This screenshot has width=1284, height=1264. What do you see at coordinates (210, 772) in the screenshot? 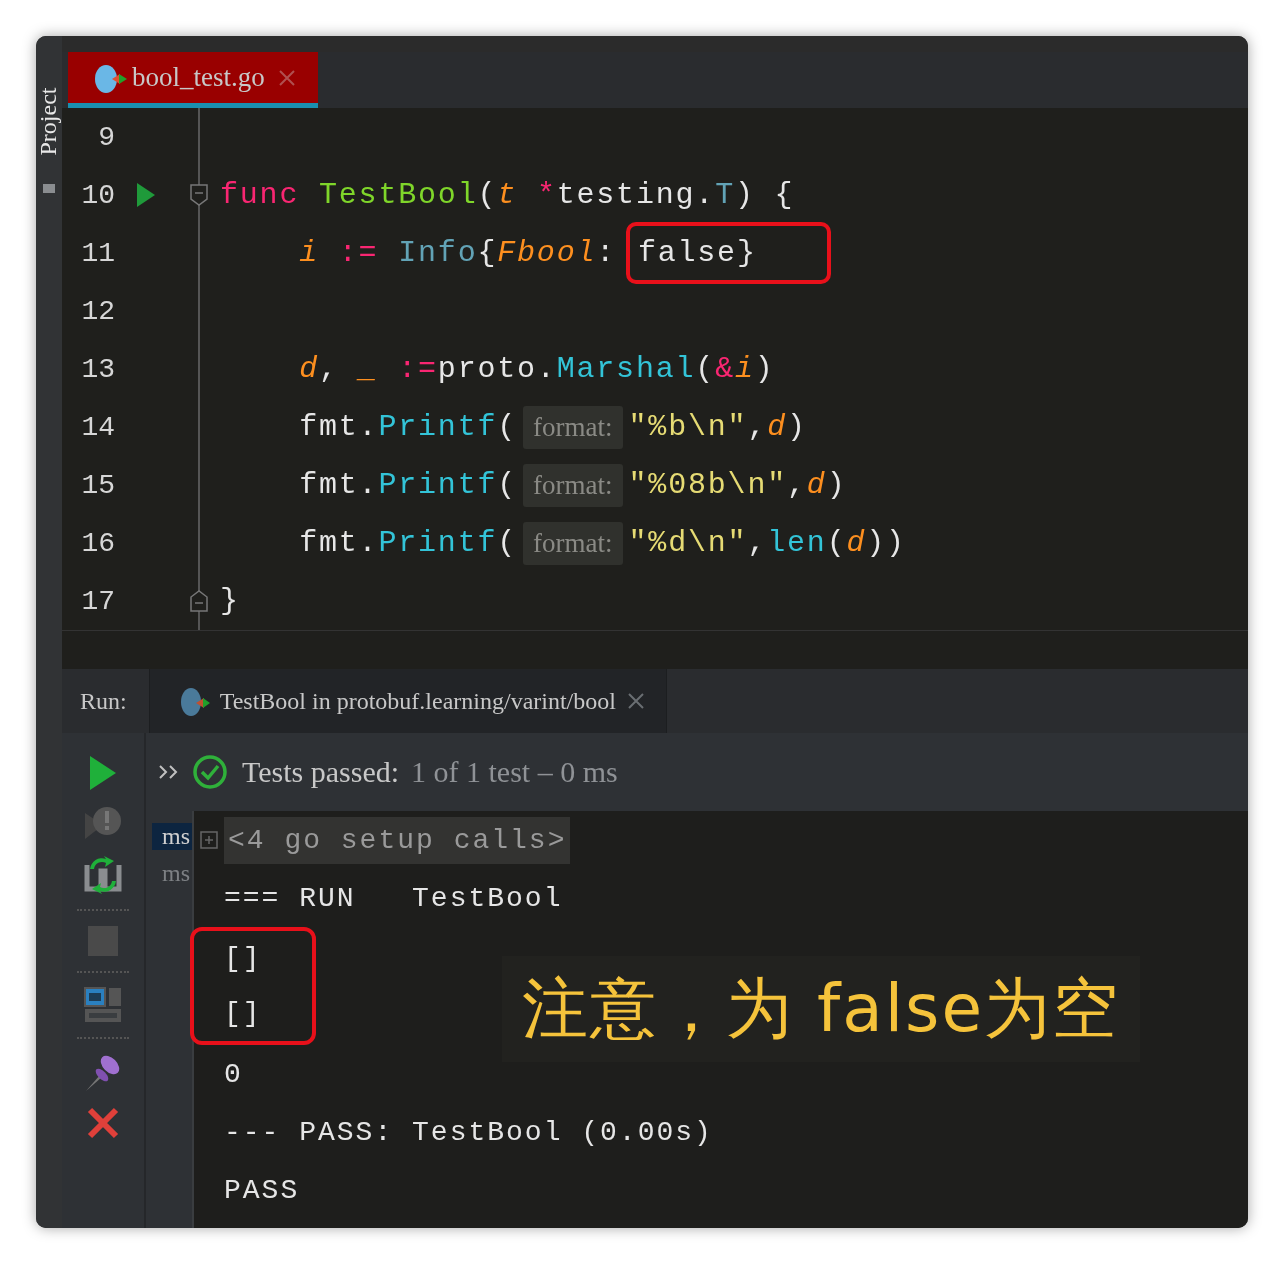
I see `check-icon` at bounding box center [210, 772].